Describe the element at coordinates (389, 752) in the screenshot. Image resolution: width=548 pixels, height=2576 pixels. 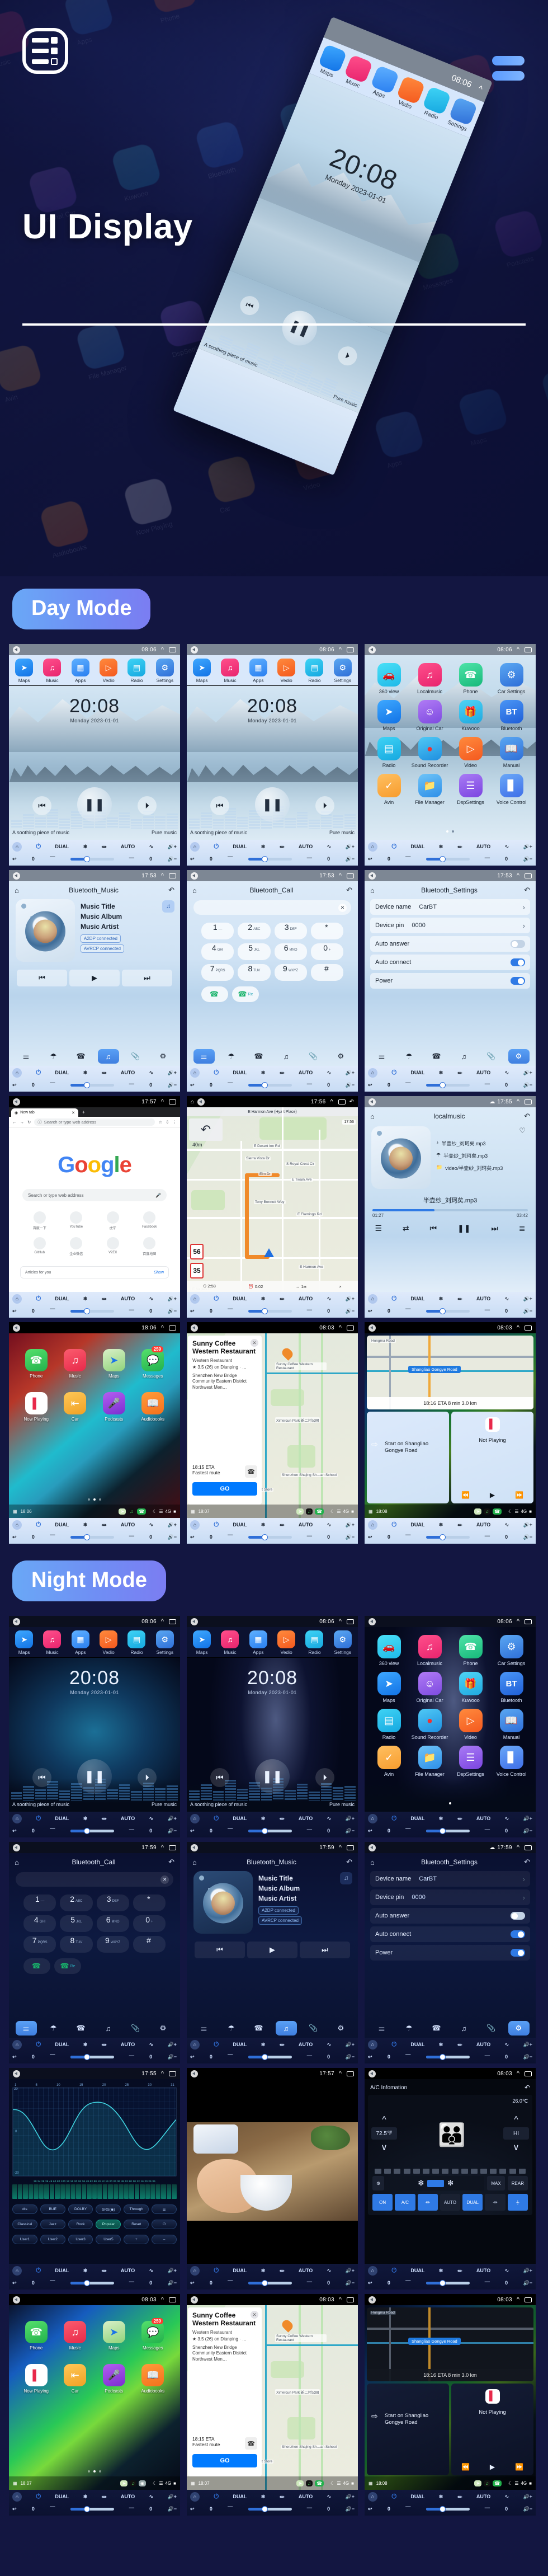
I see `app-radio: ▤ Radio` at that location.